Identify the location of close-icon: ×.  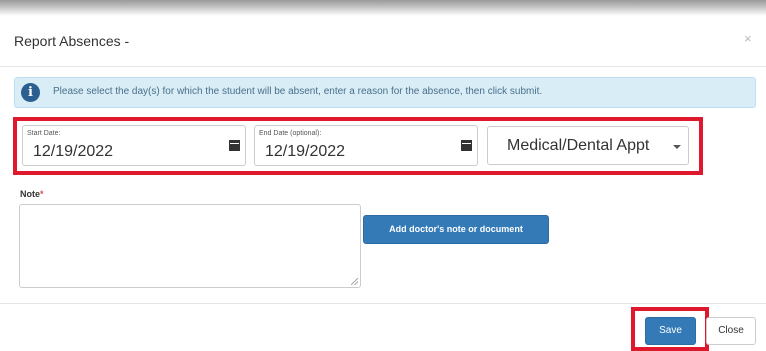
(748, 38).